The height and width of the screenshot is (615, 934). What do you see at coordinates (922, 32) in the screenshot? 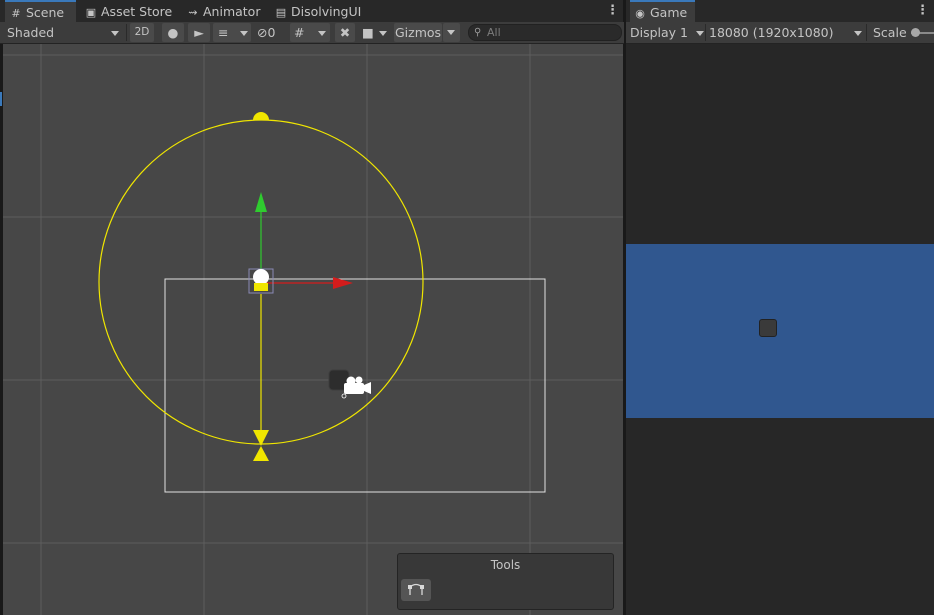
I see `scale-slider` at bounding box center [922, 32].